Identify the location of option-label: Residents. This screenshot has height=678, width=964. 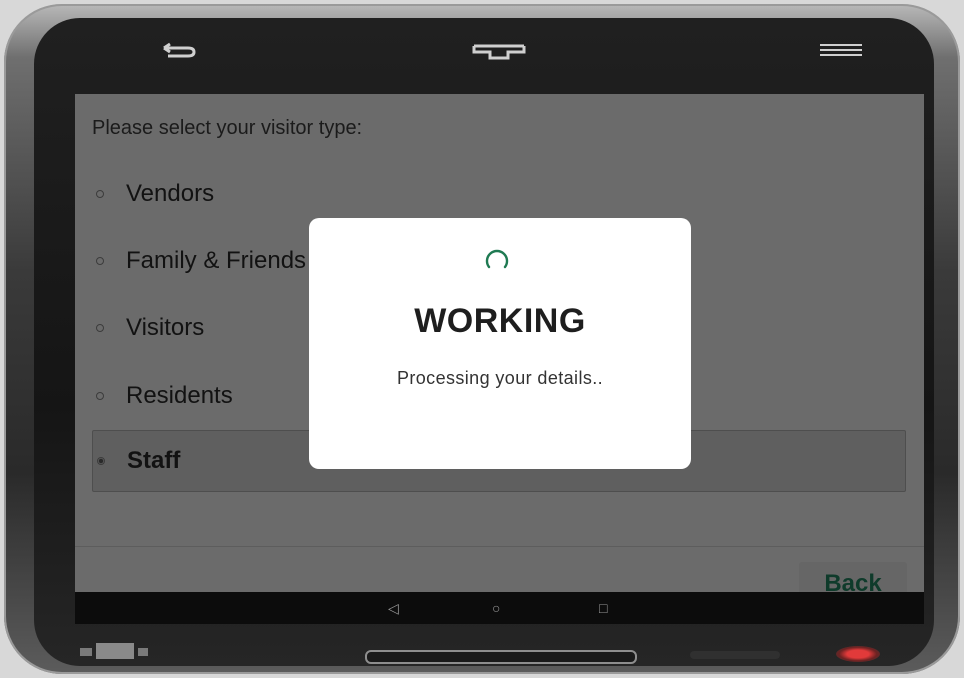
(179, 395).